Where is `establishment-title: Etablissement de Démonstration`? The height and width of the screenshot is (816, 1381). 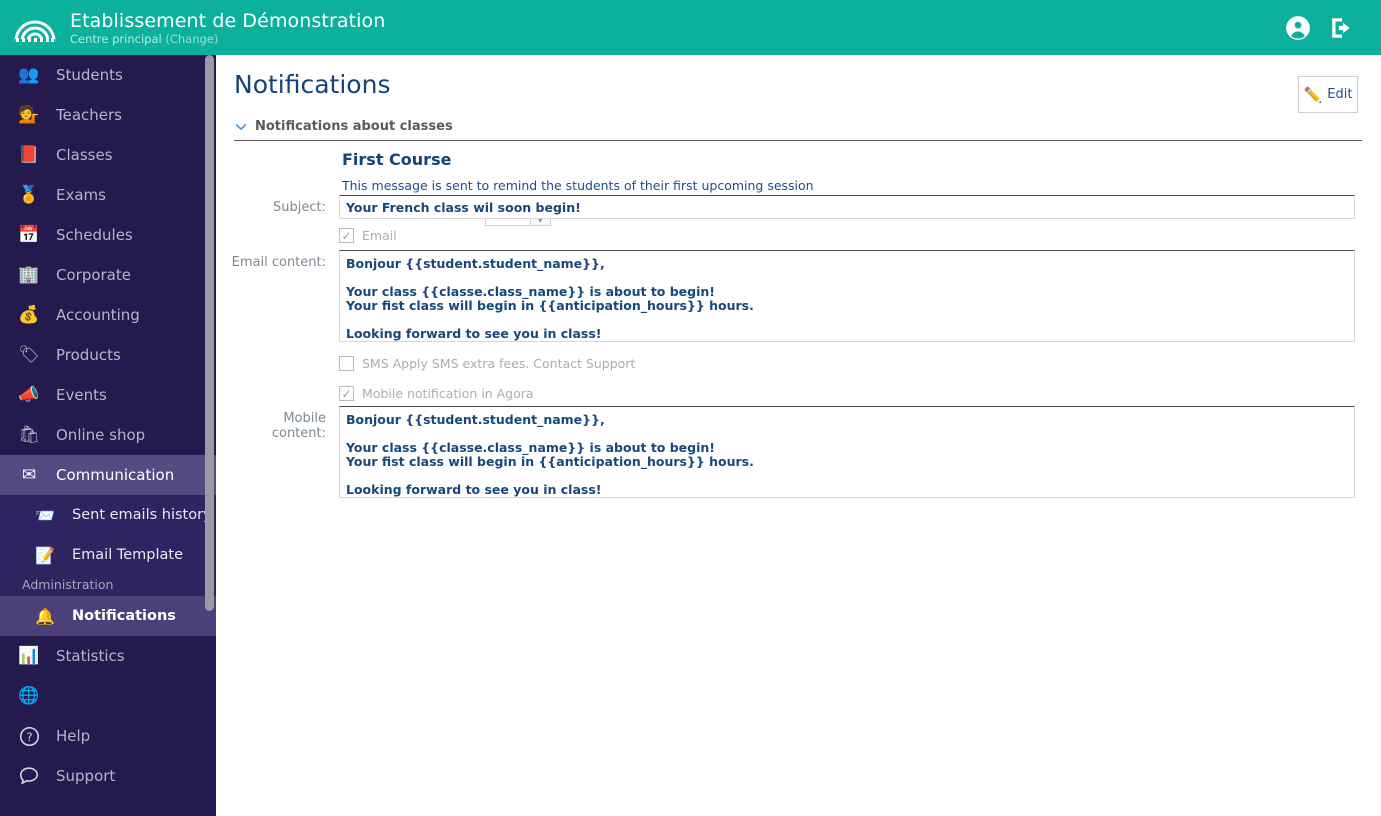
establishment-title: Etablissement de Démonstration is located at coordinates (228, 20).